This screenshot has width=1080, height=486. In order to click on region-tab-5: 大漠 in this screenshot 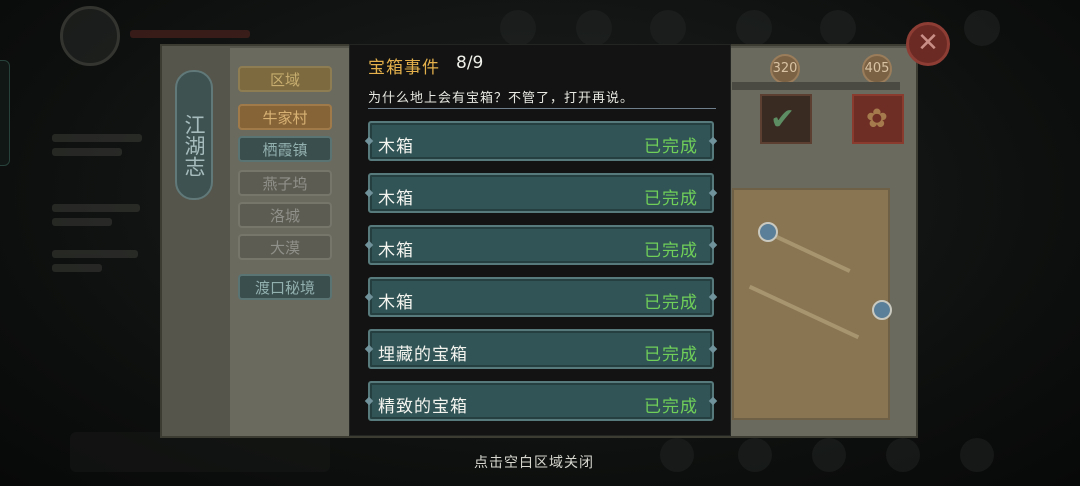, I will do `click(285, 247)`.